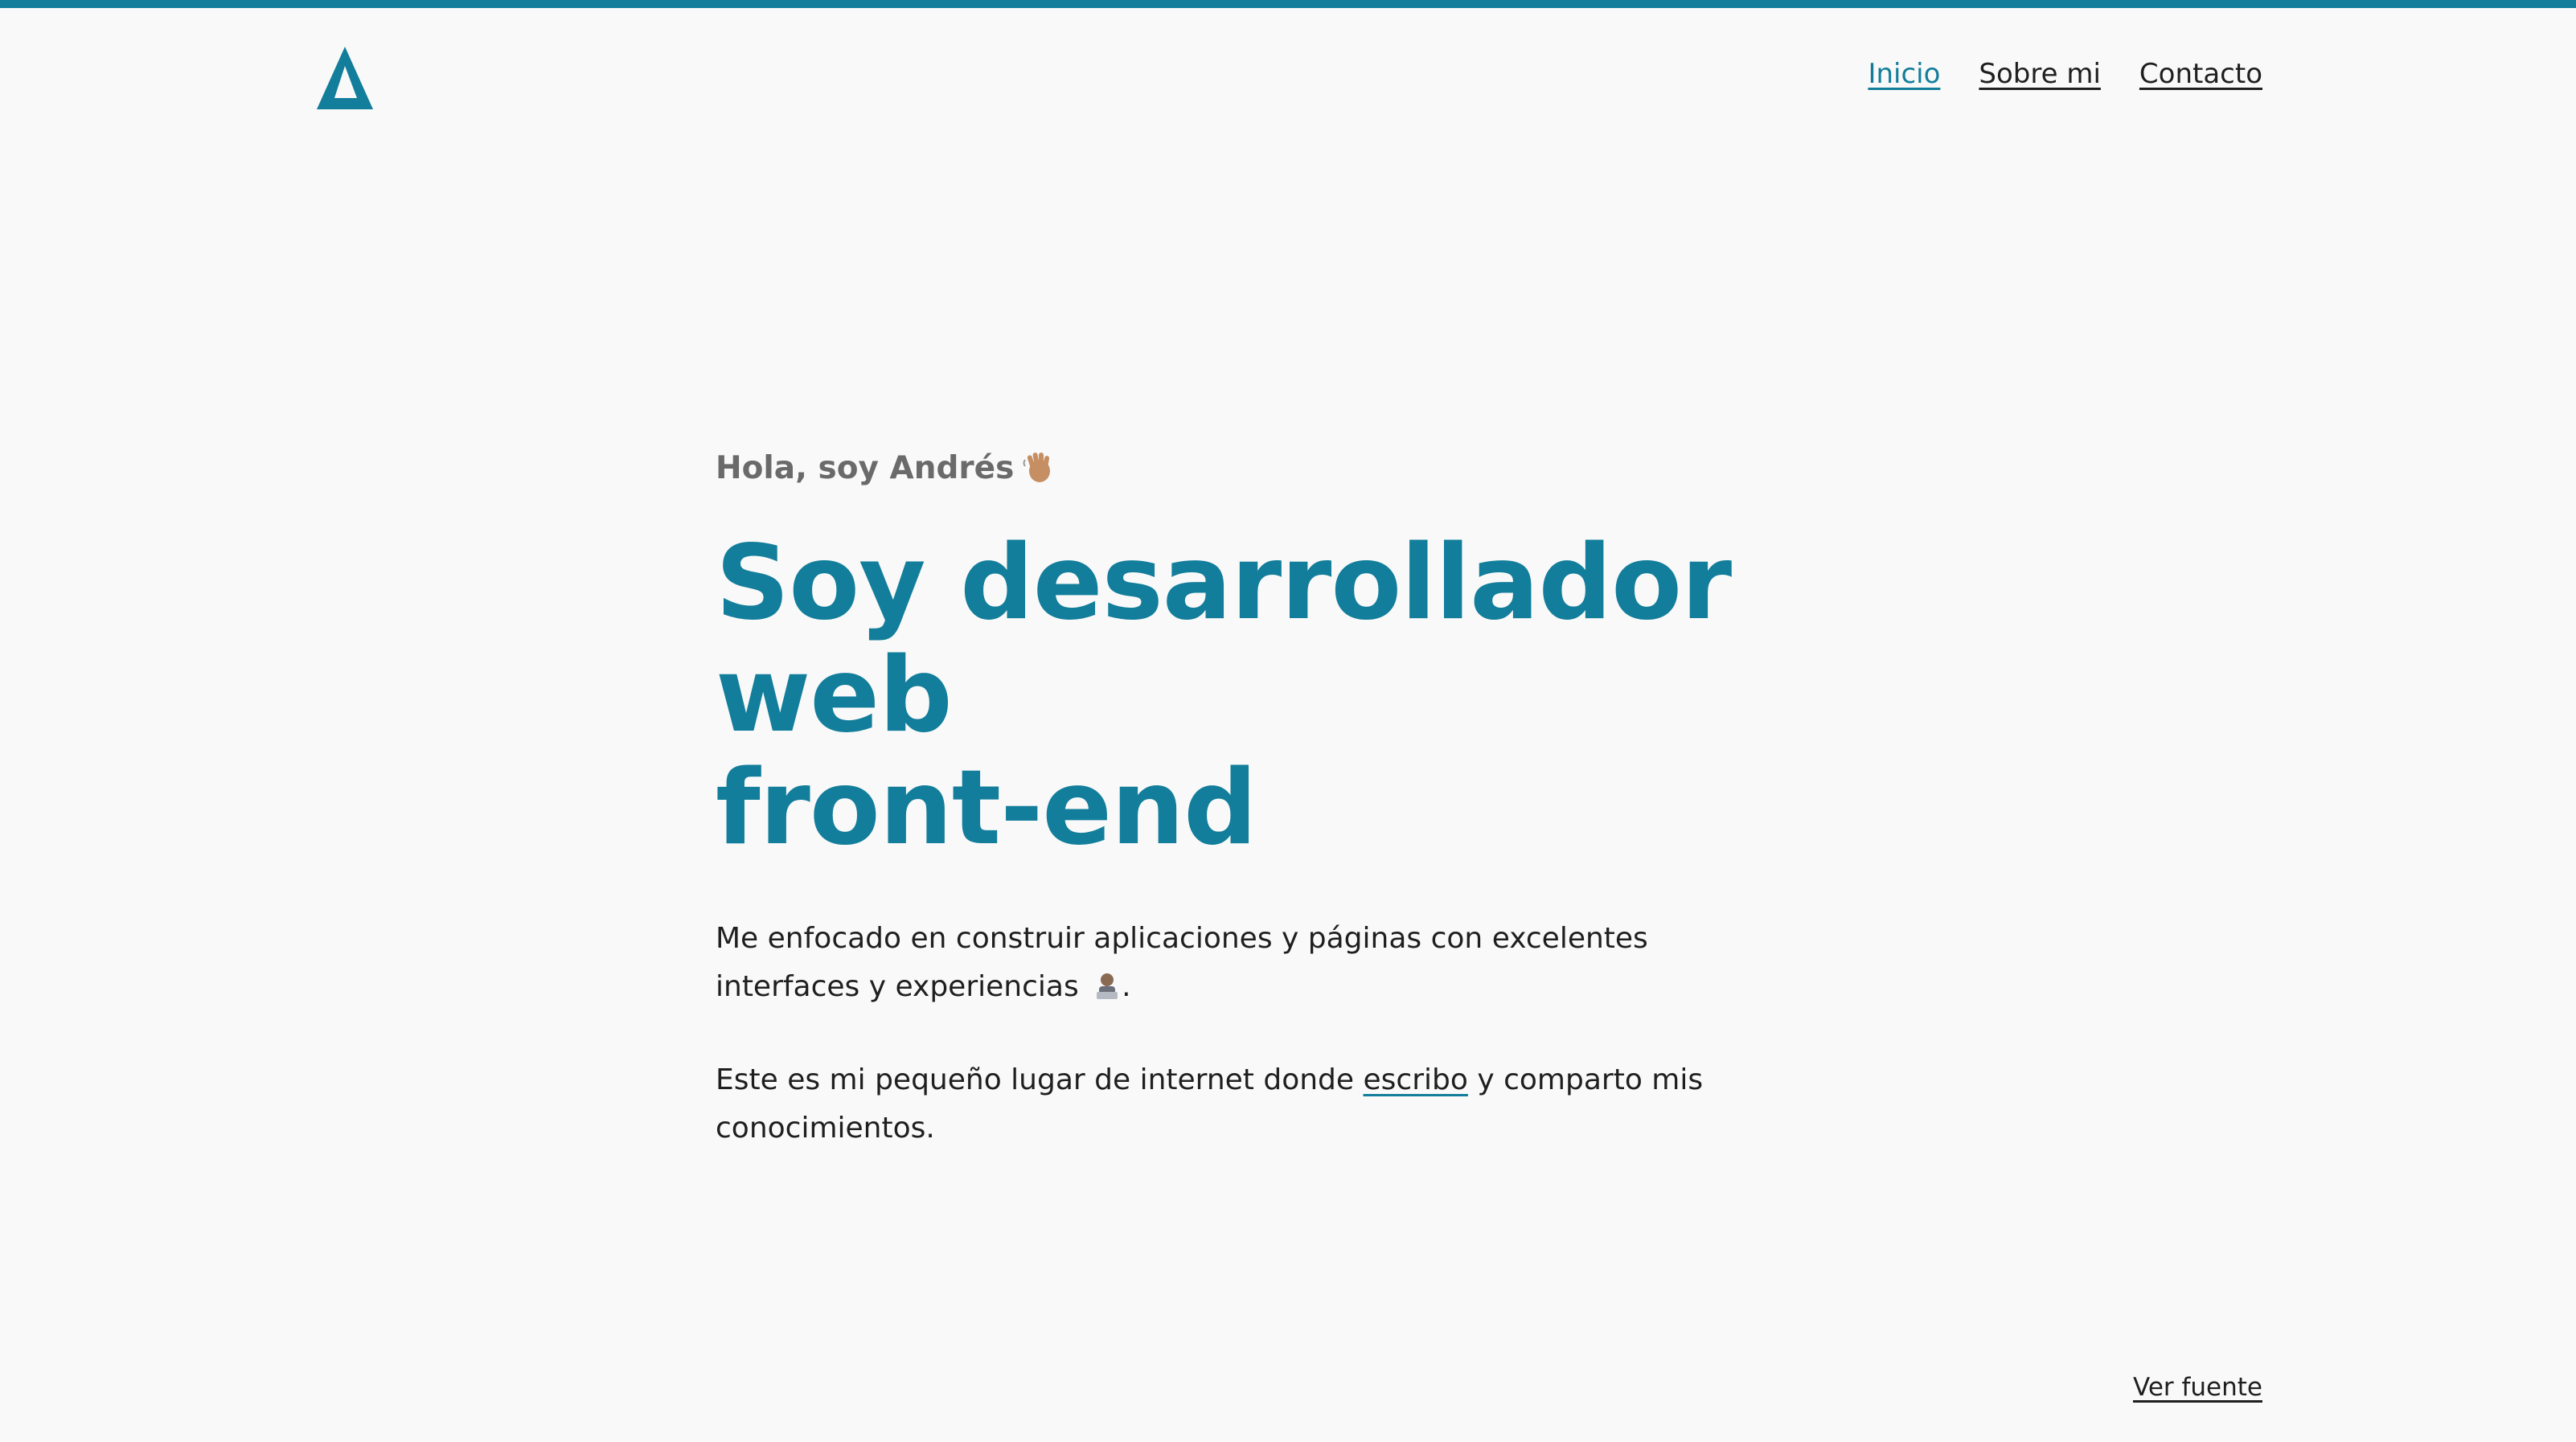 The height and width of the screenshot is (1442, 2576). What do you see at coordinates (2201, 74) in the screenshot?
I see `nav-link-contacto: Contacto` at bounding box center [2201, 74].